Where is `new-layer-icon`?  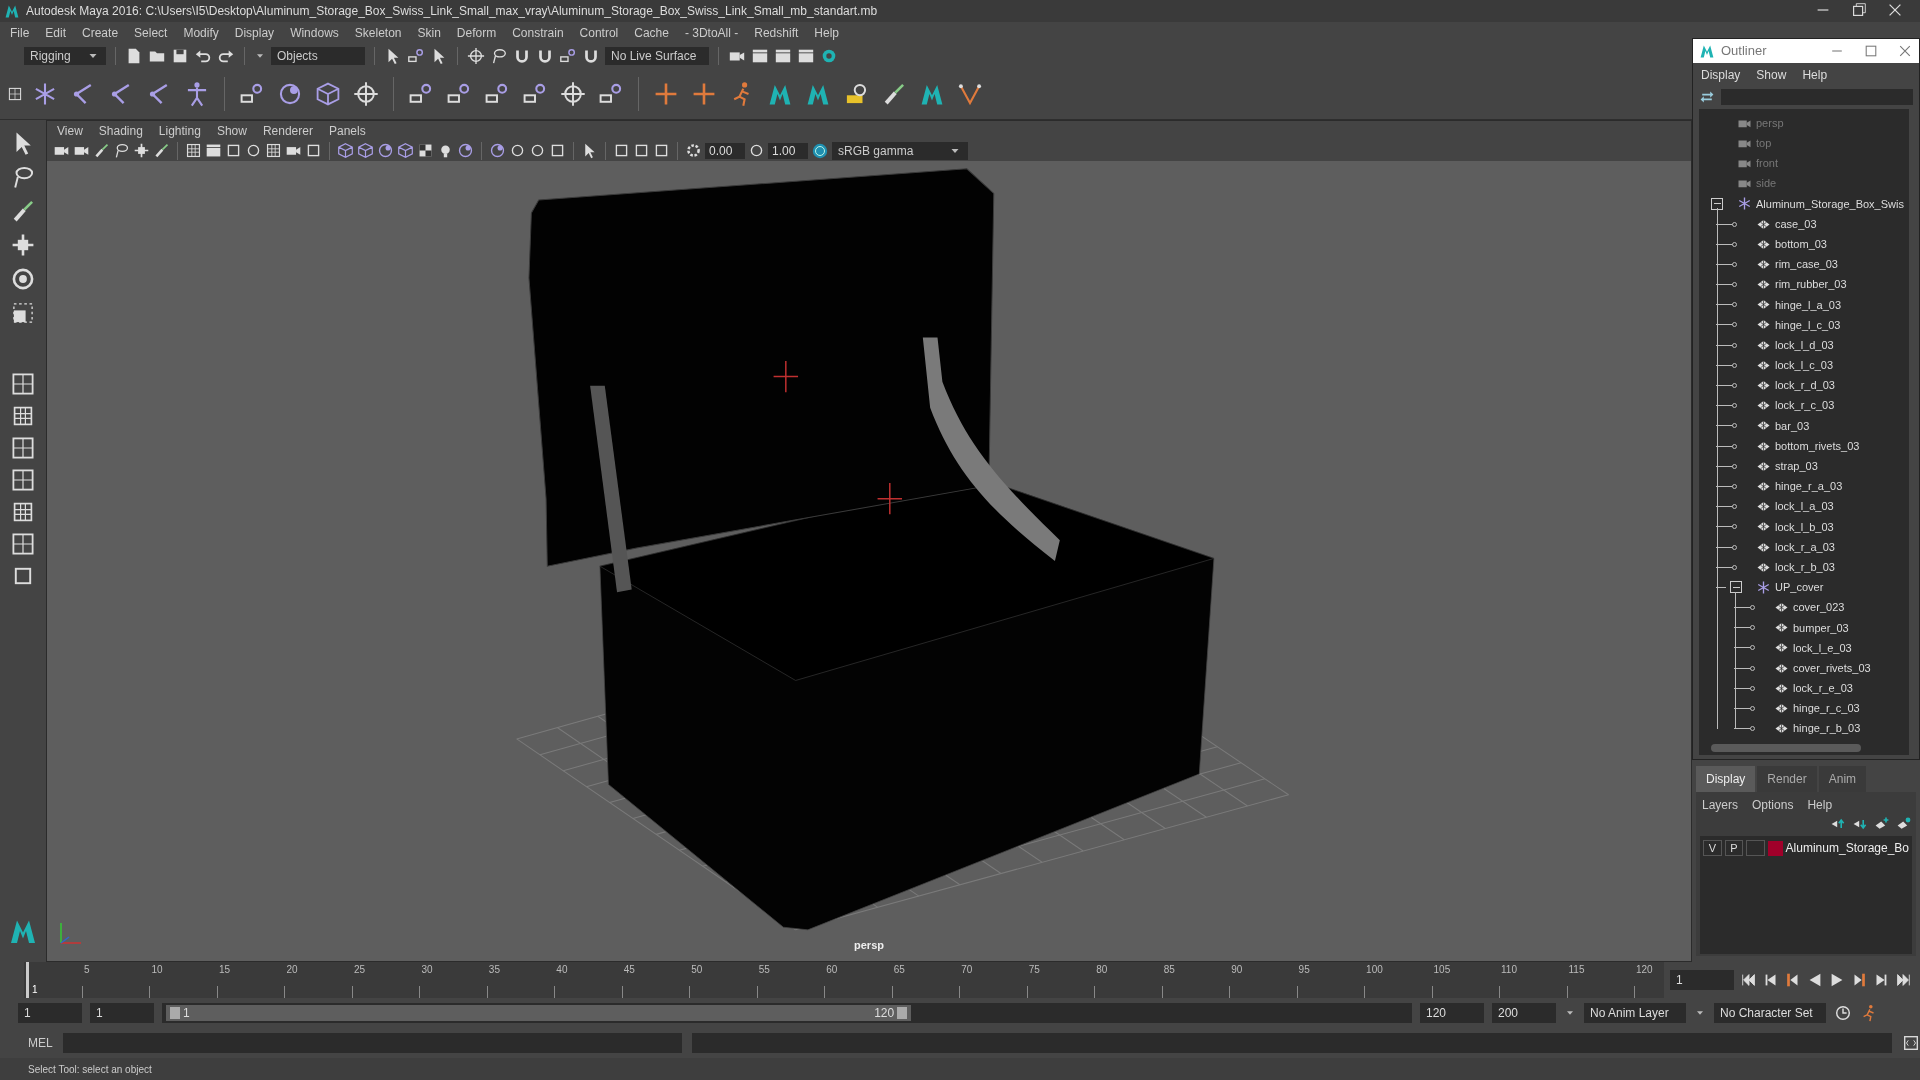
new-layer-icon is located at coordinates (1882, 824).